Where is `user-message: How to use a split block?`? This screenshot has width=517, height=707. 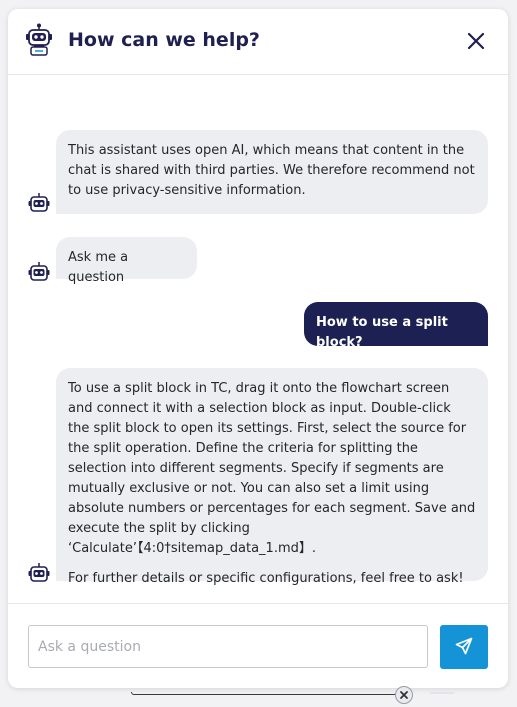
user-message: How to use a split block? is located at coordinates (396, 326).